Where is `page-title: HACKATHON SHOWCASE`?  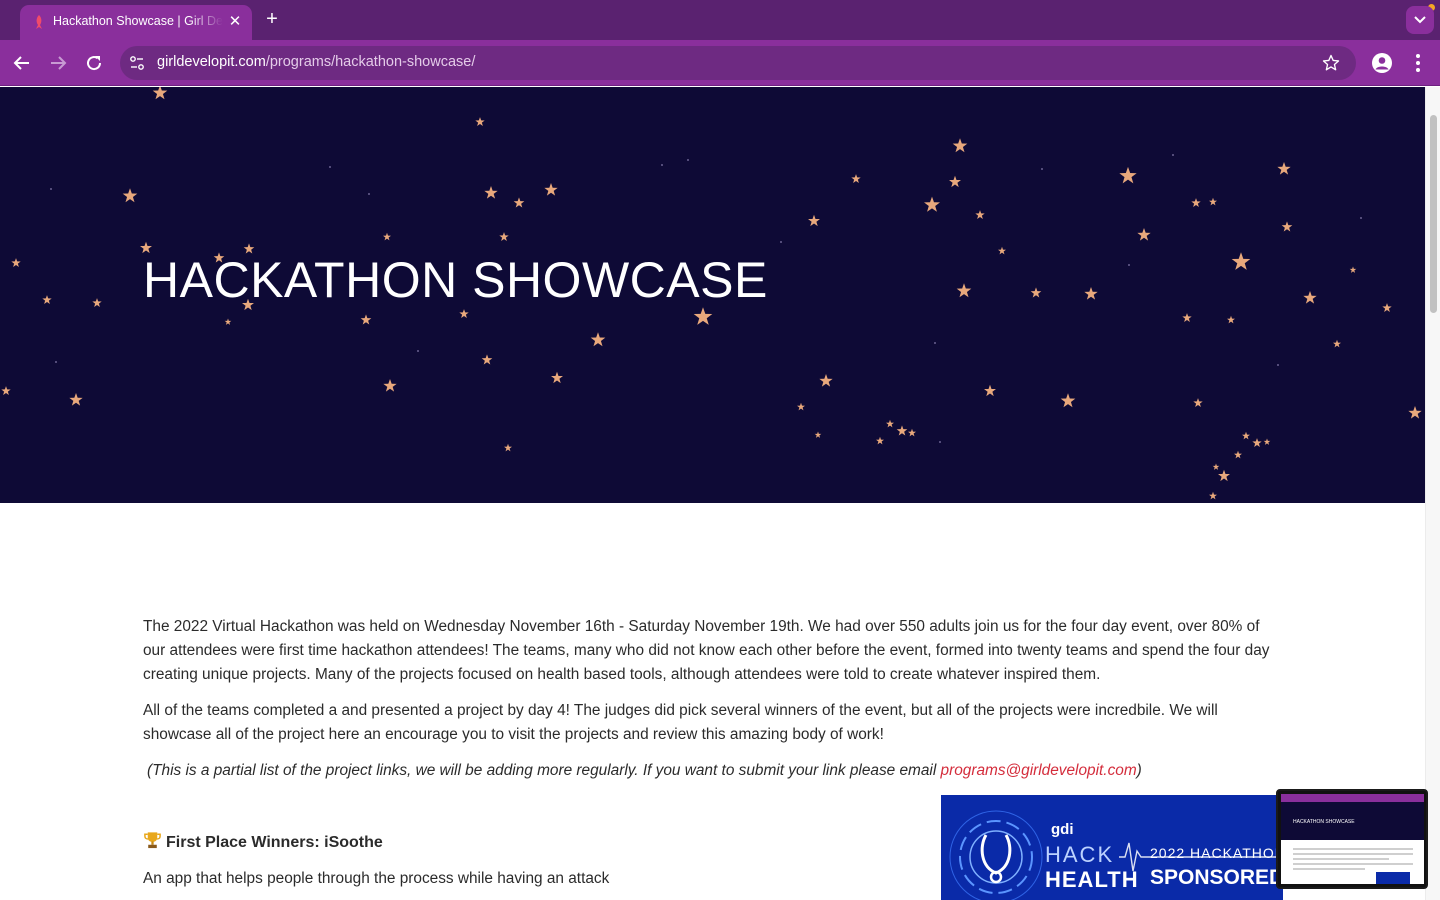
page-title: HACKATHON SHOWCASE is located at coordinates (455, 280).